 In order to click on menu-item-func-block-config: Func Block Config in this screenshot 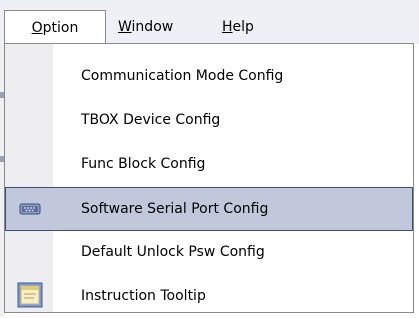, I will do `click(209, 164)`.